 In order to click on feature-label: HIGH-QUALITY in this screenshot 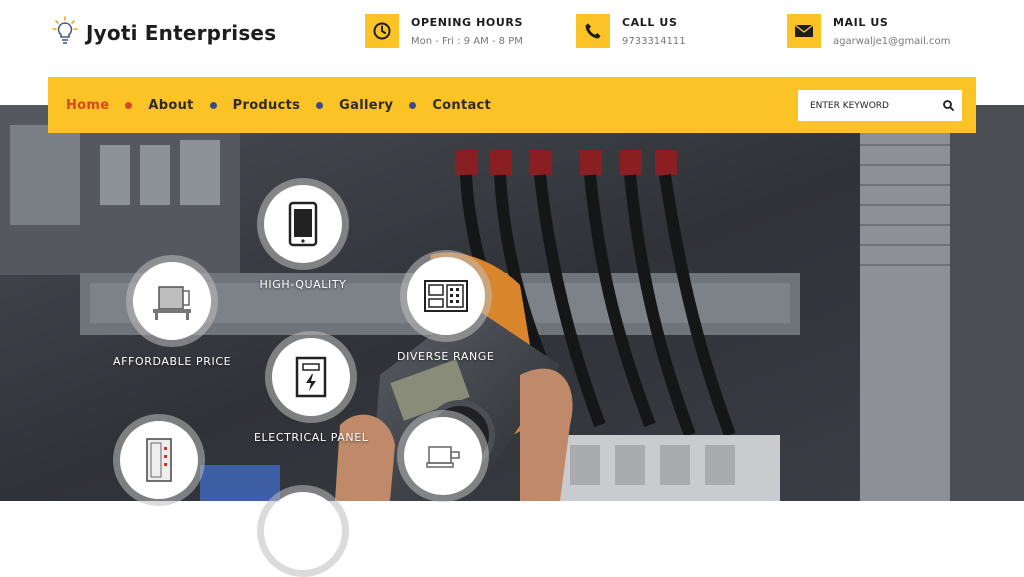, I will do `click(303, 284)`.